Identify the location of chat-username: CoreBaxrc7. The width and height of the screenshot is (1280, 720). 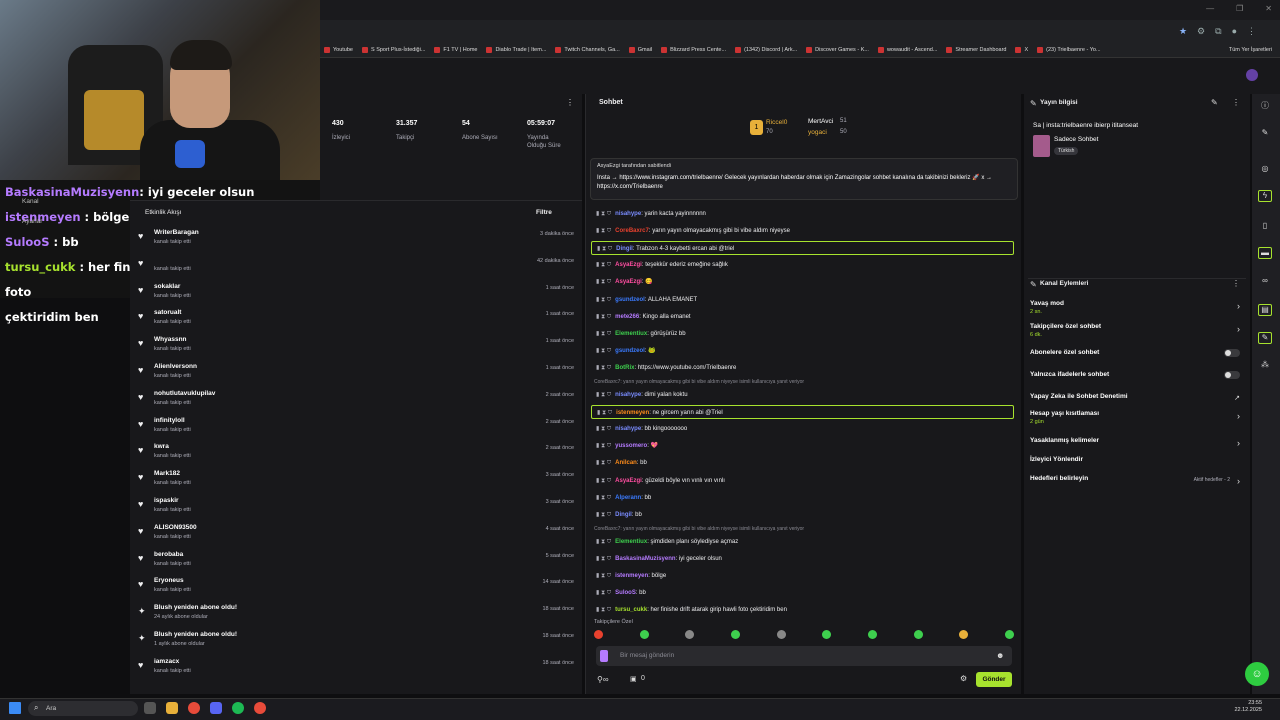
(632, 231).